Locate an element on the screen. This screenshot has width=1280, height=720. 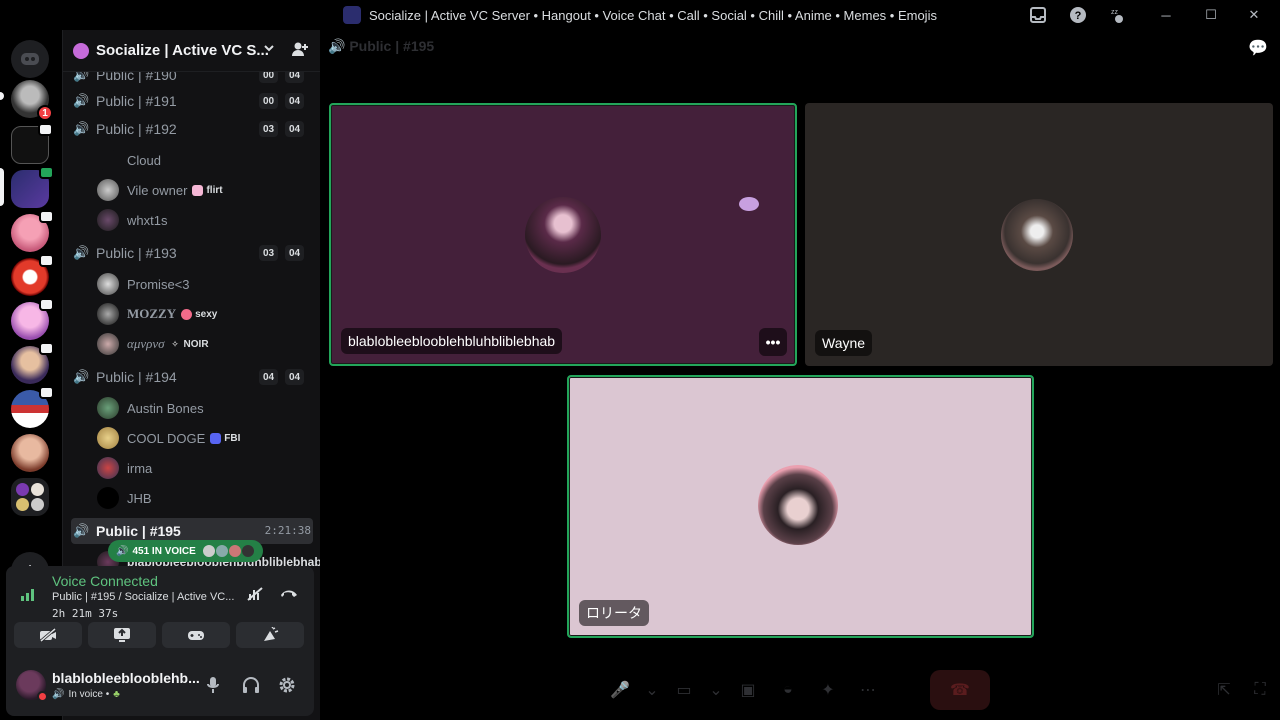
user-count: 04 is located at coordinates (269, 377).